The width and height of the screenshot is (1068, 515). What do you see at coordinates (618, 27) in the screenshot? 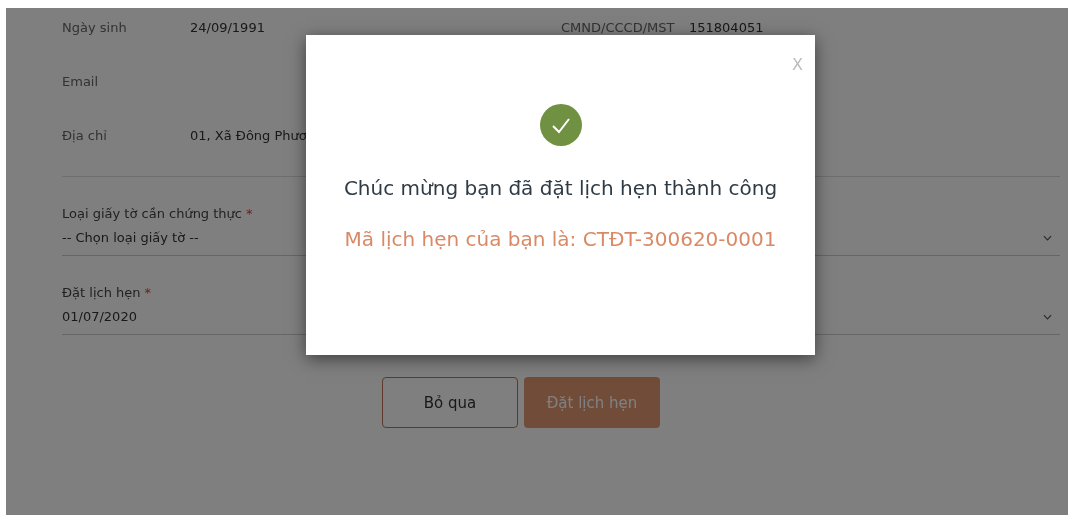
I see `field-label: CMND/CCCD/MST` at bounding box center [618, 27].